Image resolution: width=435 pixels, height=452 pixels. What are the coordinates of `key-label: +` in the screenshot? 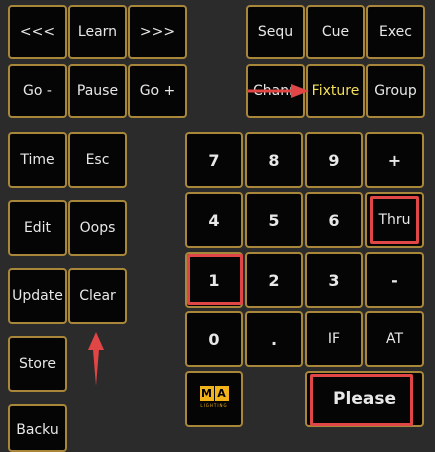 It's located at (394, 160).